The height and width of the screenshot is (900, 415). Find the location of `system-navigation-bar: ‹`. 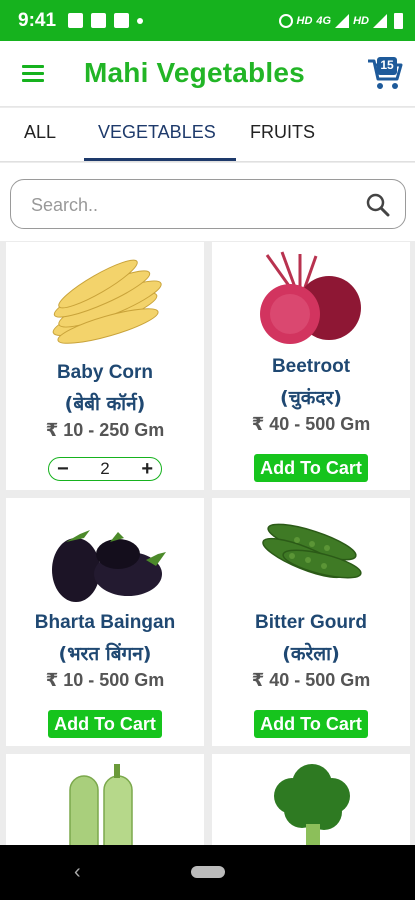

system-navigation-bar: ‹ is located at coordinates (207, 872).